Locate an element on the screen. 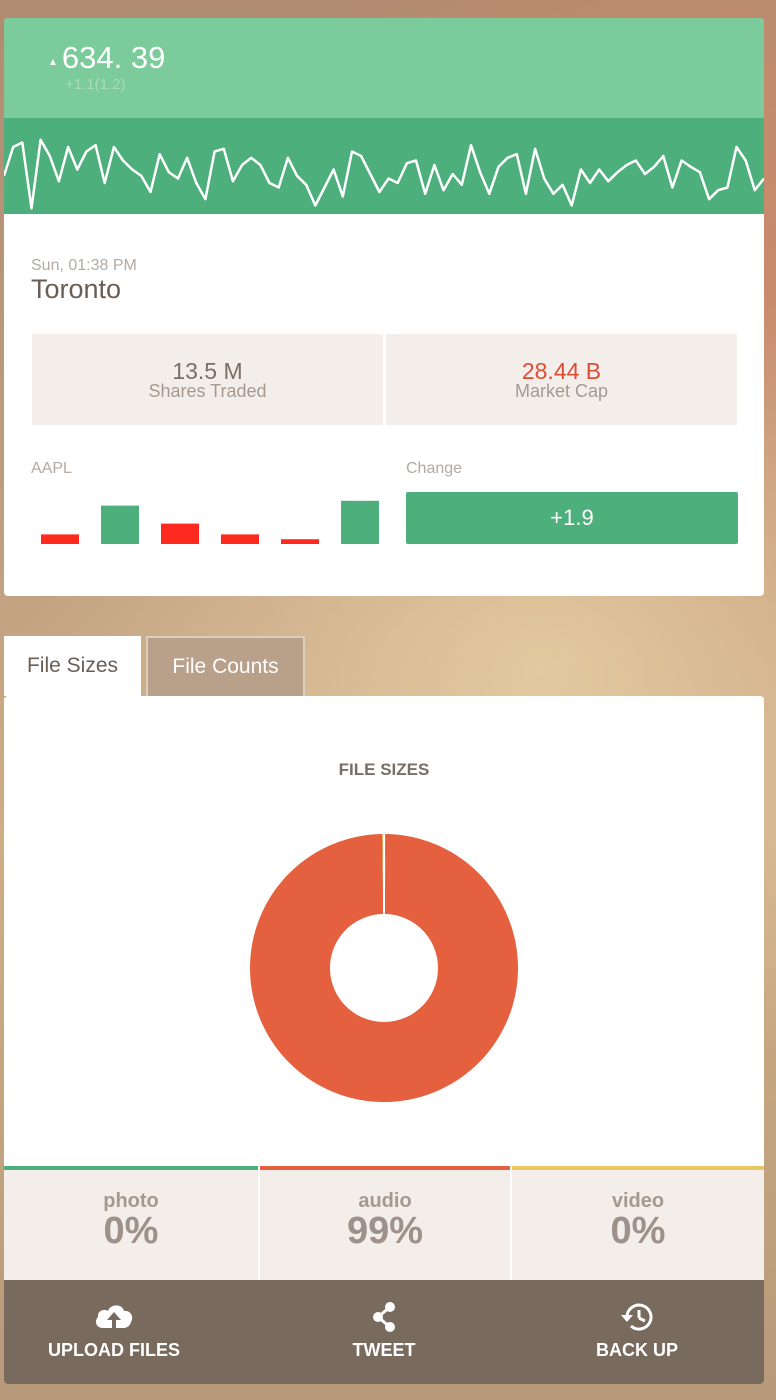 The height and width of the screenshot is (1400, 776). legend-audio-bar is located at coordinates (385, 1168).